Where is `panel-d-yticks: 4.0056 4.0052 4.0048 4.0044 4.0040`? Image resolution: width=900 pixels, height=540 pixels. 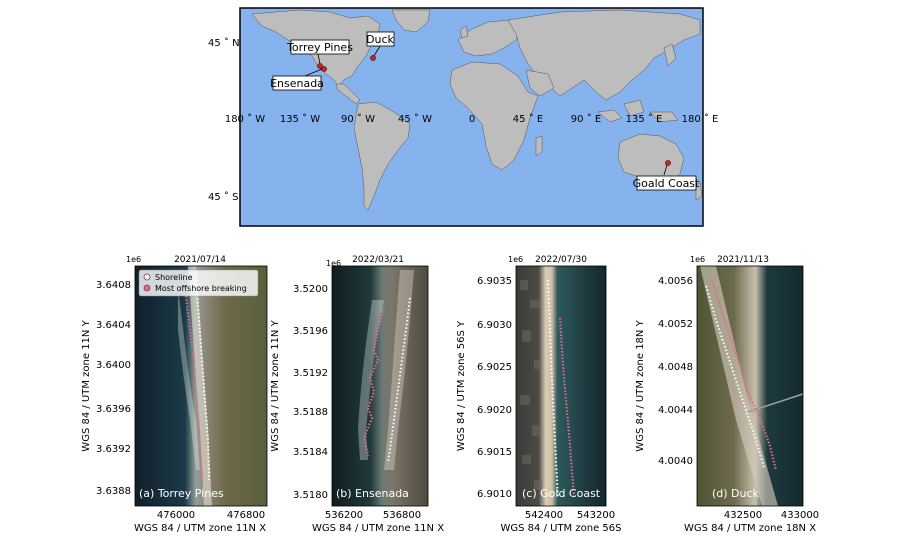 panel-d-yticks: 4.0056 4.0052 4.0048 4.0044 4.0040 is located at coordinates (675, 371).